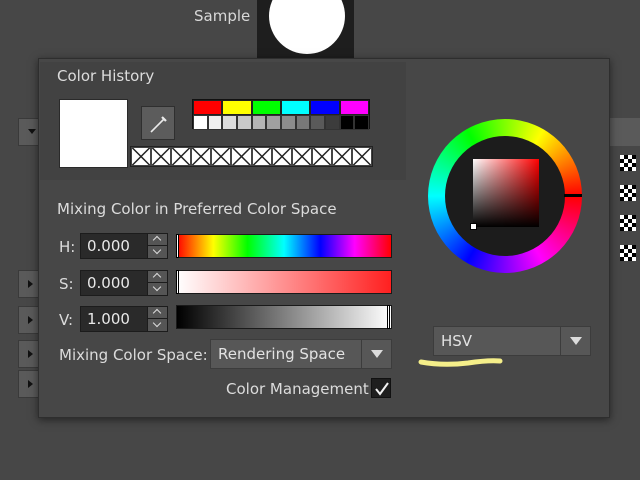  I want to click on collapse-toggle, so click(29, 132).